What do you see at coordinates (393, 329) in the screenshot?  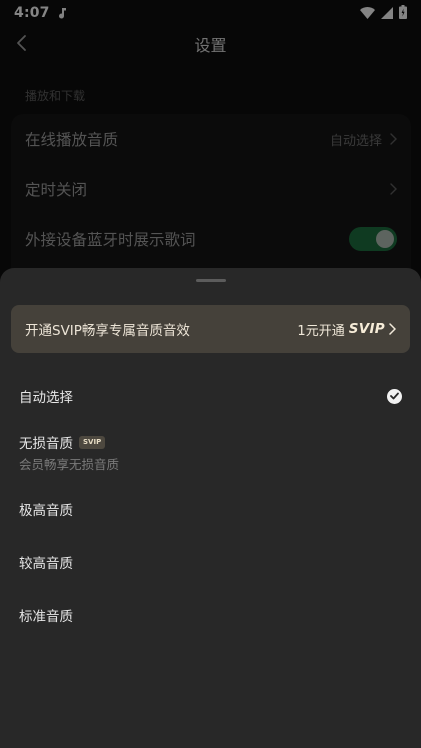 I see `chevron-right-icon` at bounding box center [393, 329].